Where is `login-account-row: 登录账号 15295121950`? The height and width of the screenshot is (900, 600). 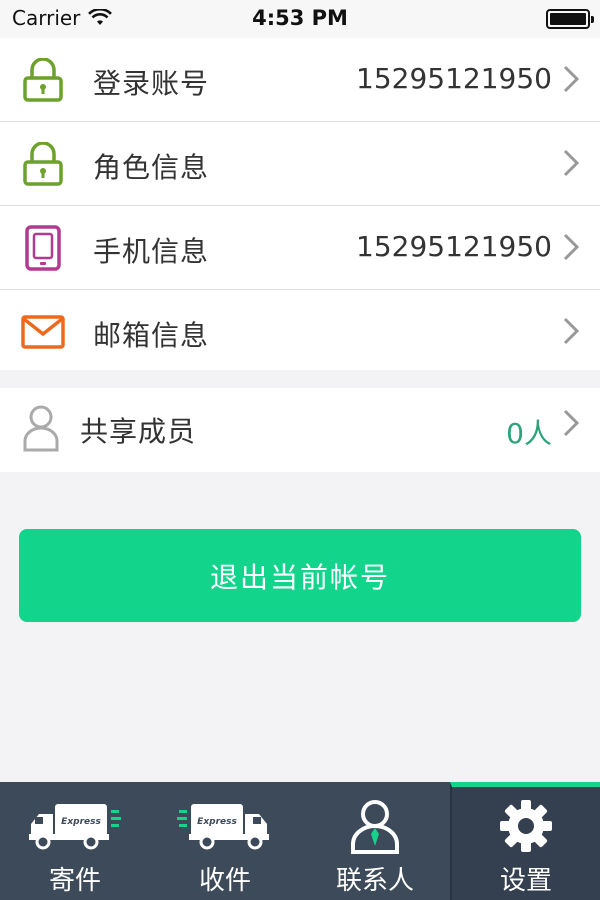 login-account-row: 登录账号 15295121950 is located at coordinates (300, 80).